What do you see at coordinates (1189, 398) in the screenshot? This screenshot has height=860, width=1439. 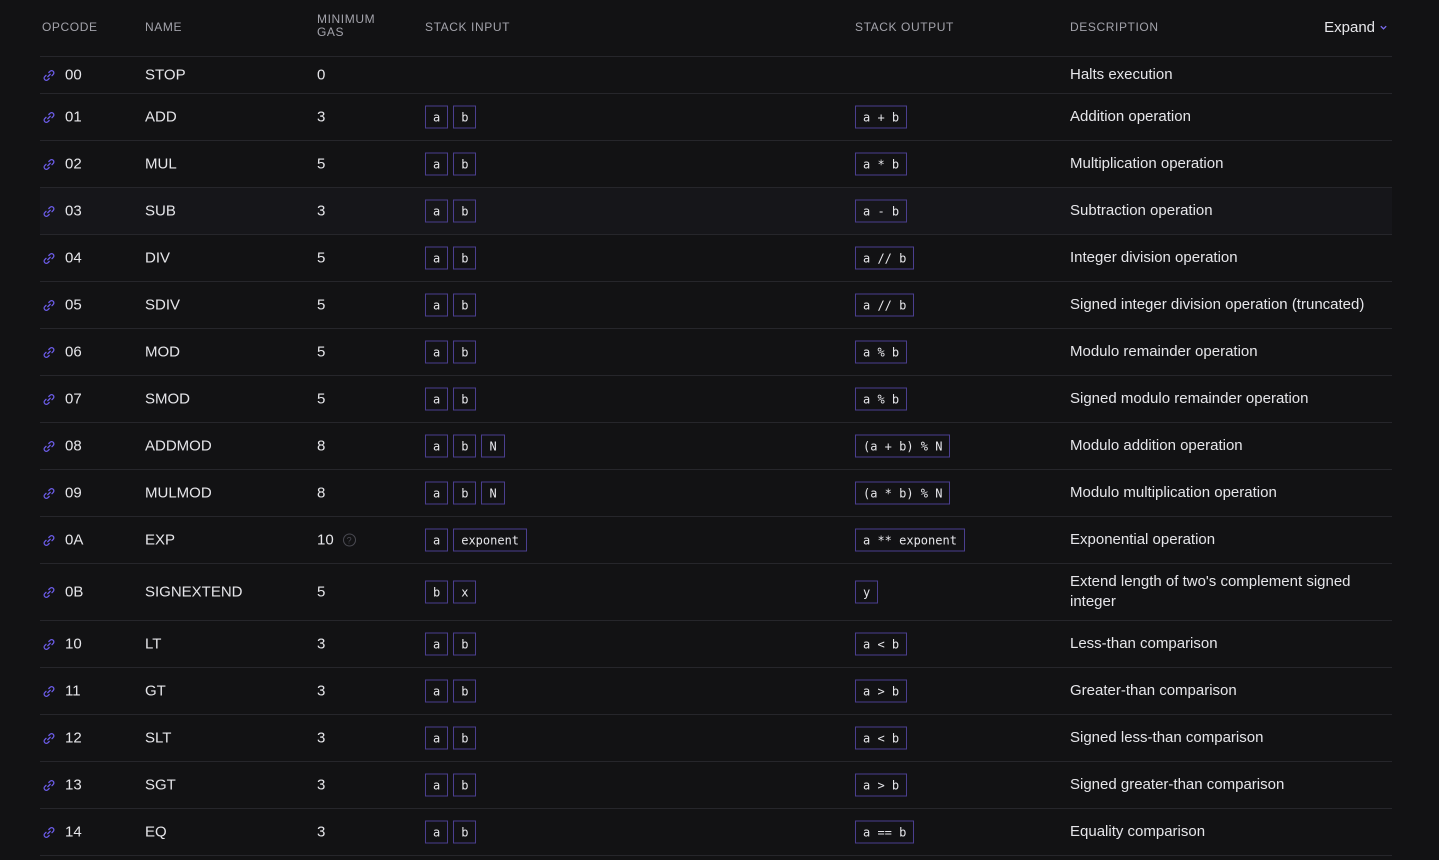 I see `description: Signed modulo remainder operation` at bounding box center [1189, 398].